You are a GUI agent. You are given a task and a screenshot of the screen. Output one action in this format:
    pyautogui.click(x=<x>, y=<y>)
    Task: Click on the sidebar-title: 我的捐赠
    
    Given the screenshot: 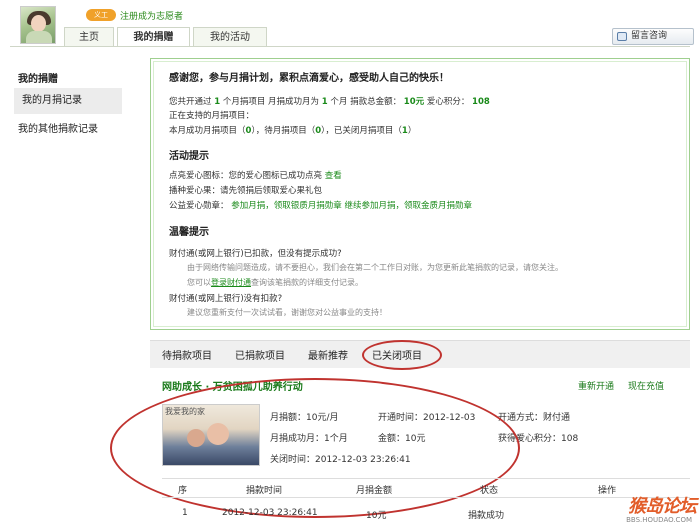 What is the action you would take?
    pyautogui.click(x=38, y=79)
    